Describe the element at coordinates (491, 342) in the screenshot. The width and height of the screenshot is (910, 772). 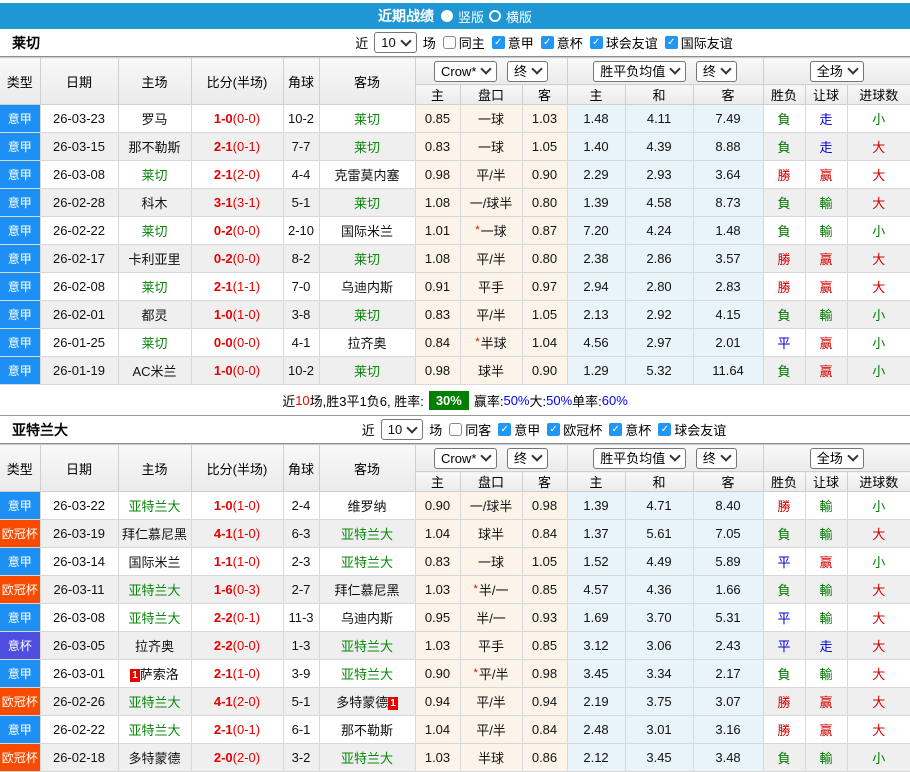
I see `handicap-cell: *半球` at that location.